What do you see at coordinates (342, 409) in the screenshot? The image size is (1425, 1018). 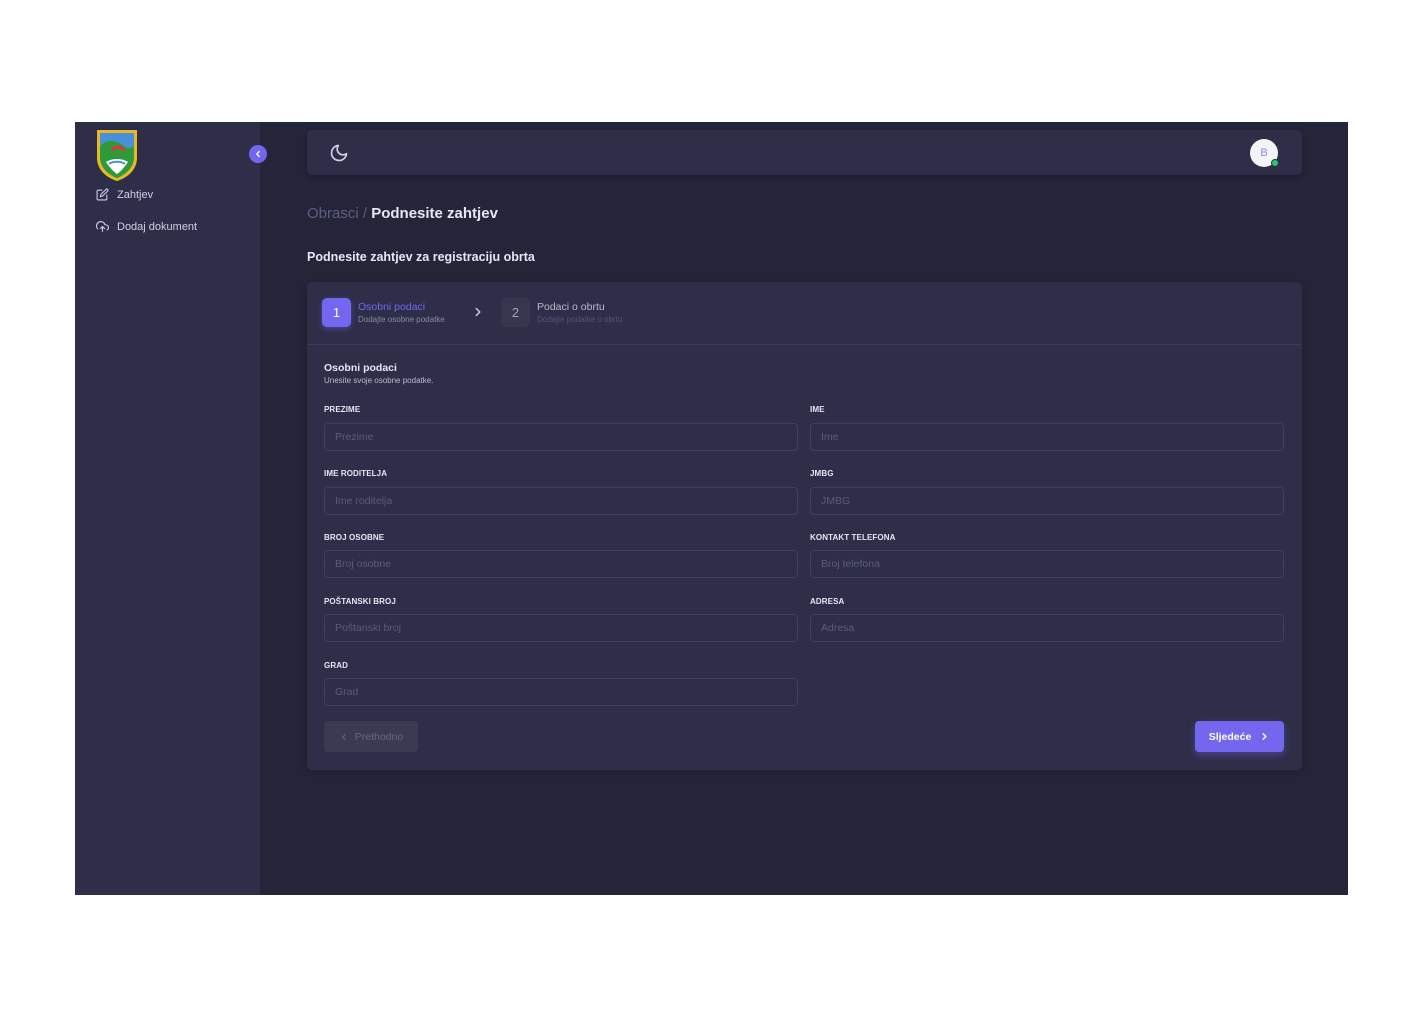 I see `prezime-label: PREZIME` at bounding box center [342, 409].